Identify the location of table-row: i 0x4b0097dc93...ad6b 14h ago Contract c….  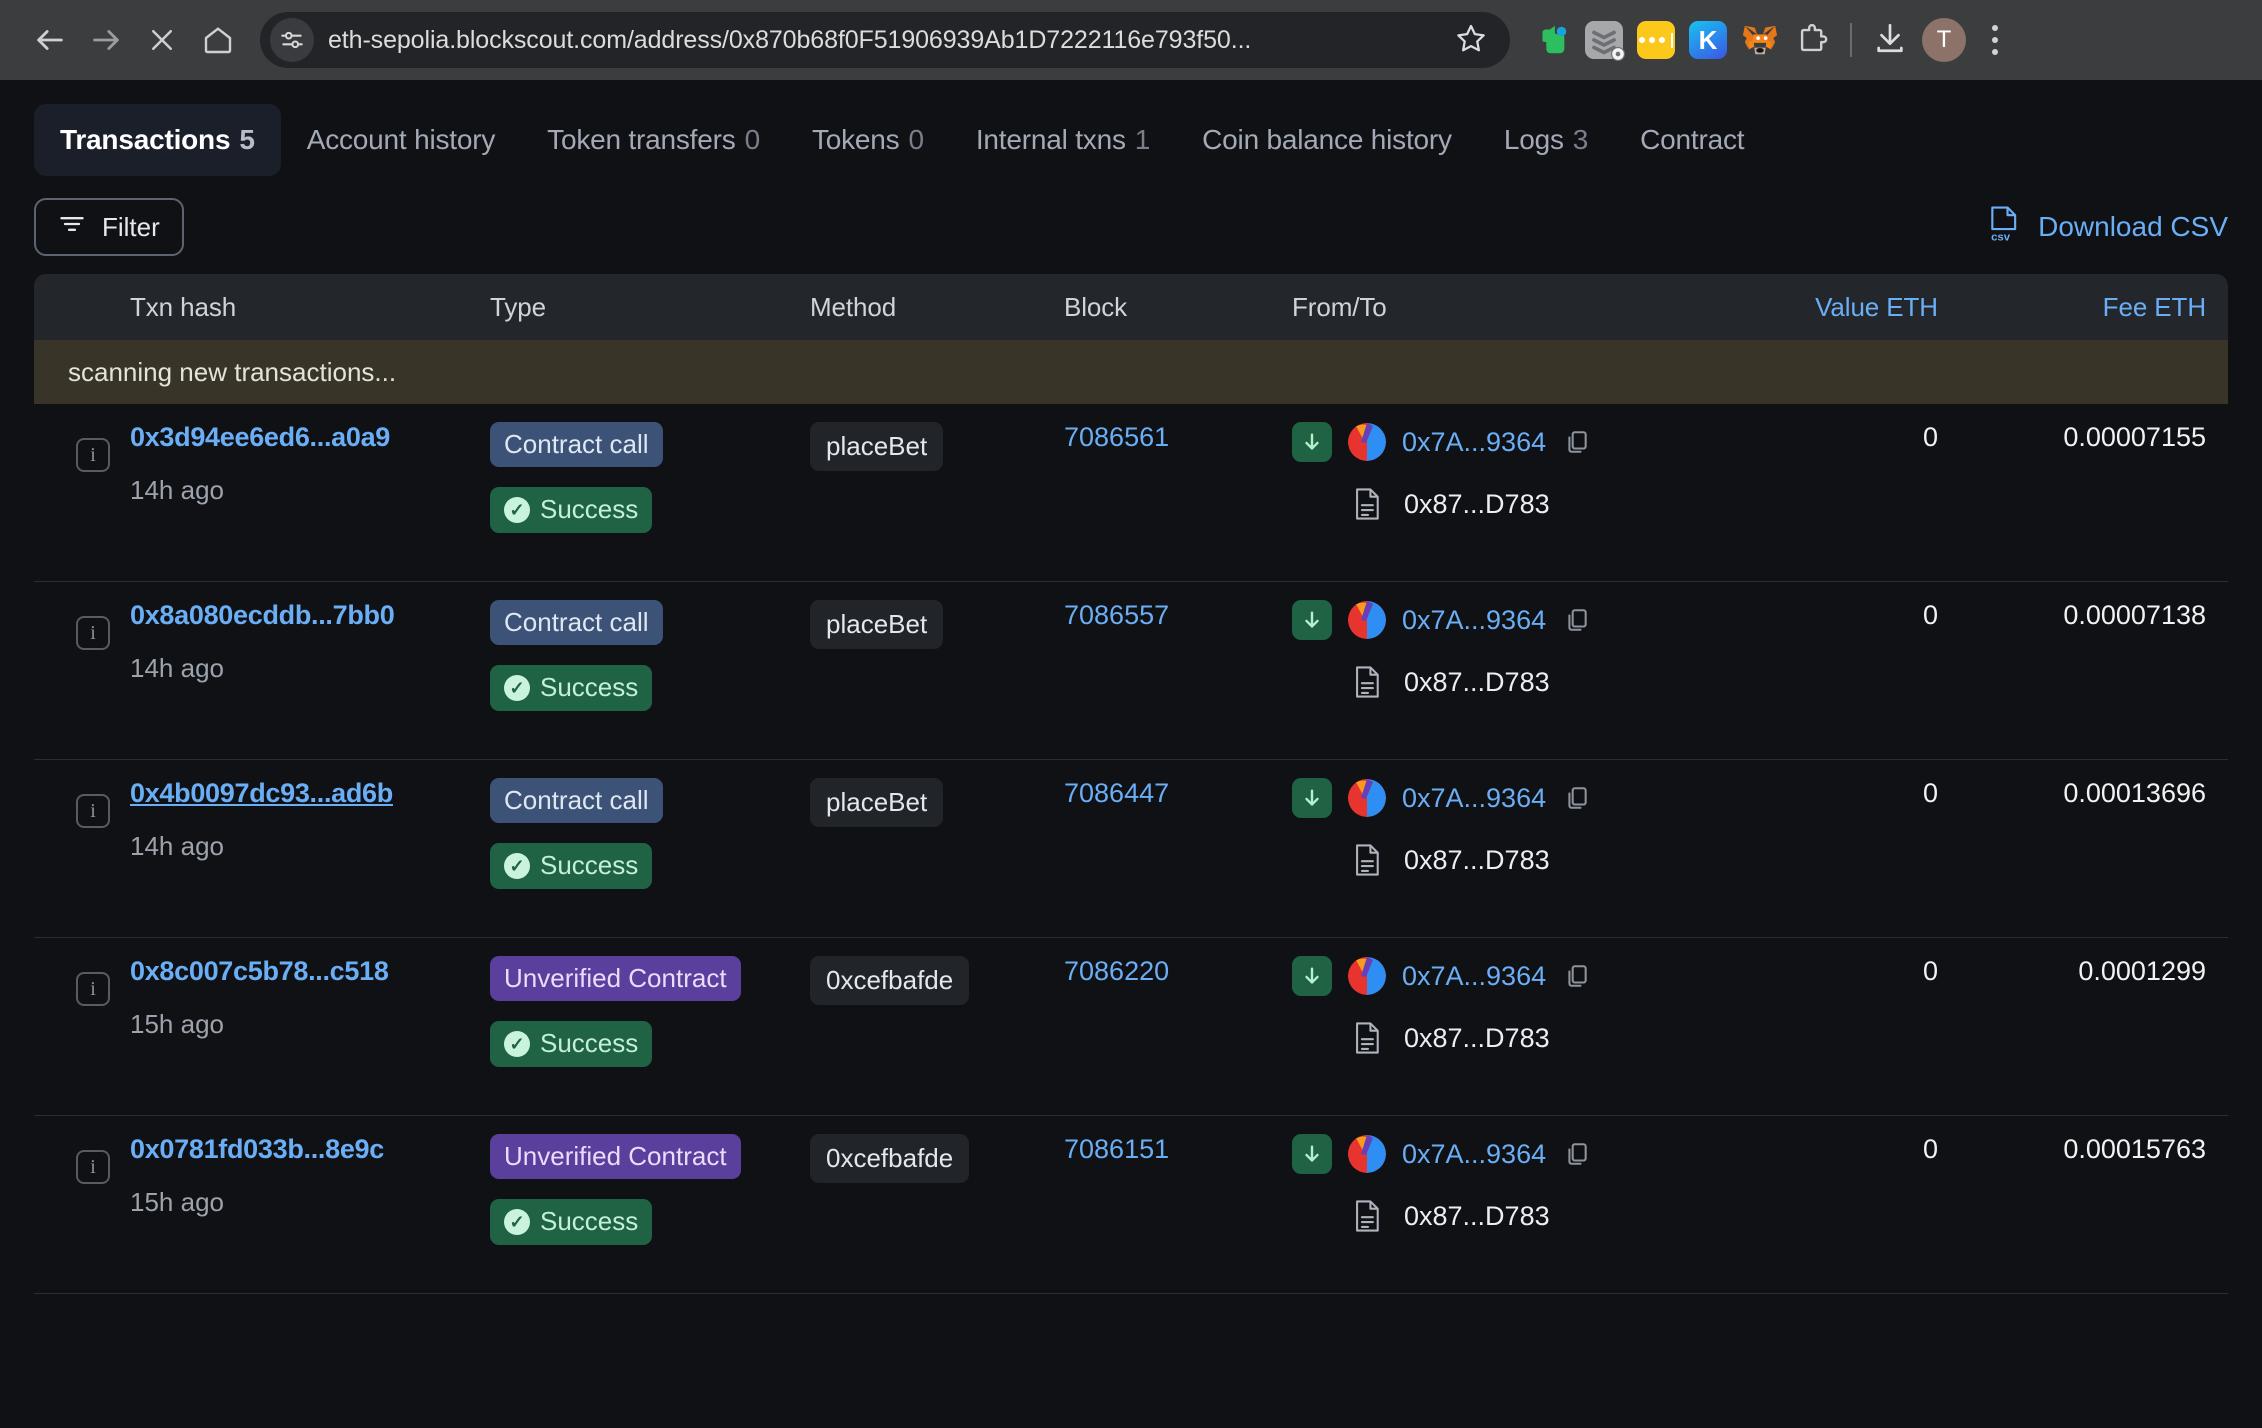
(1131, 849).